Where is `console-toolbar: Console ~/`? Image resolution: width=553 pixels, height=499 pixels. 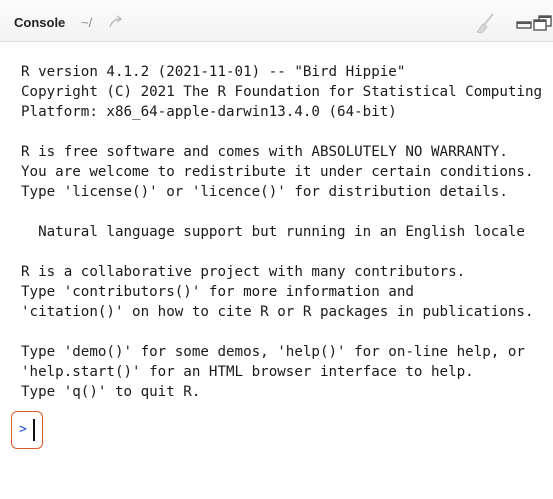 console-toolbar: Console ~/ is located at coordinates (276, 21).